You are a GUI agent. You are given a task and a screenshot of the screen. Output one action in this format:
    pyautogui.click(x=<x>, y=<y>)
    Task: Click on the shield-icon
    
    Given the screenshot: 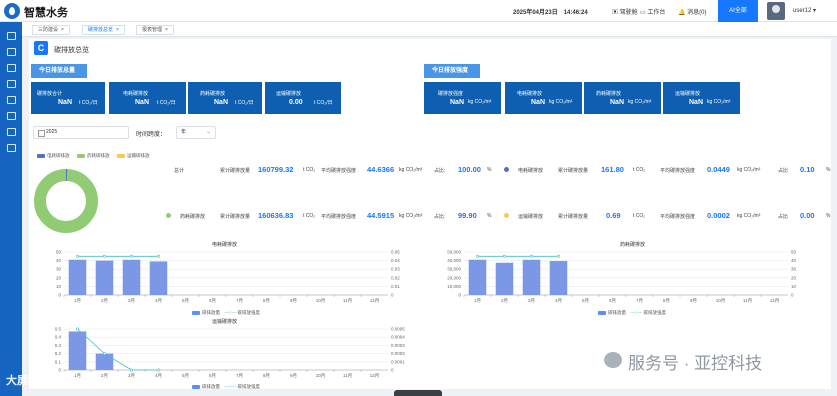 What is the action you would take?
    pyautogui.click(x=11, y=116)
    